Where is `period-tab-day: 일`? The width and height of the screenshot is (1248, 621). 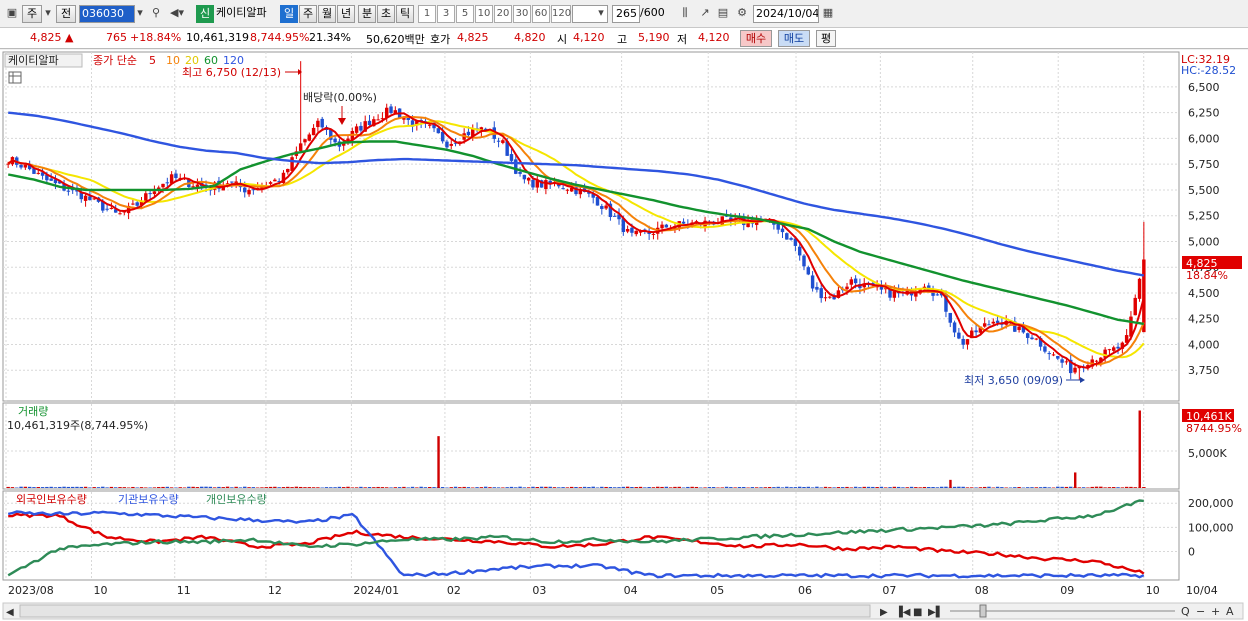 period-tab-day: 일 is located at coordinates (289, 14).